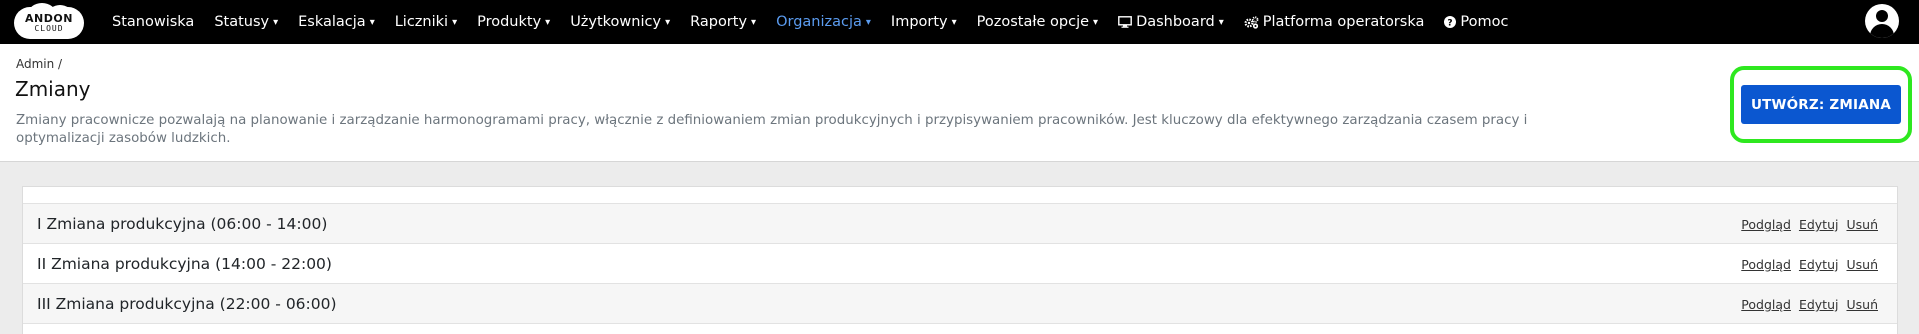 The height and width of the screenshot is (334, 1919). I want to click on breadcrumb: Admin /, so click(39, 64).